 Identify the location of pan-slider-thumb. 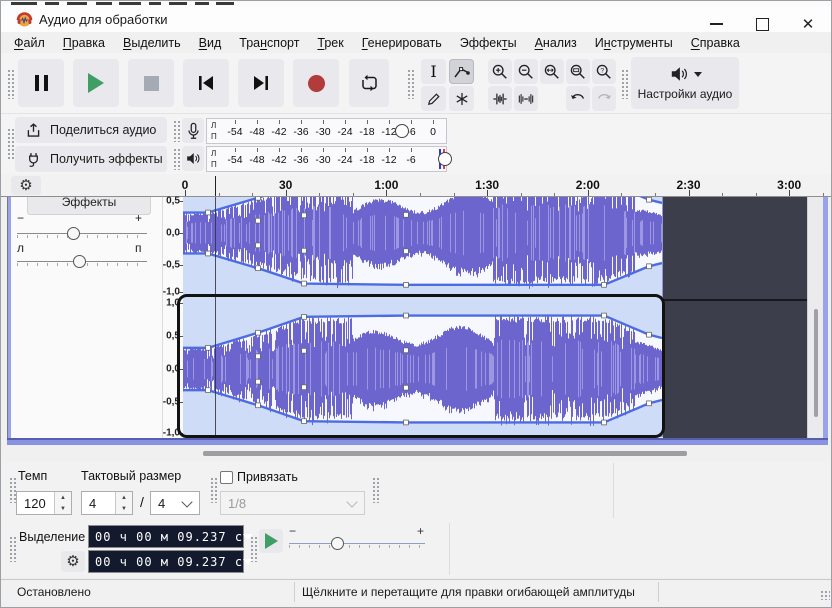
(79, 261).